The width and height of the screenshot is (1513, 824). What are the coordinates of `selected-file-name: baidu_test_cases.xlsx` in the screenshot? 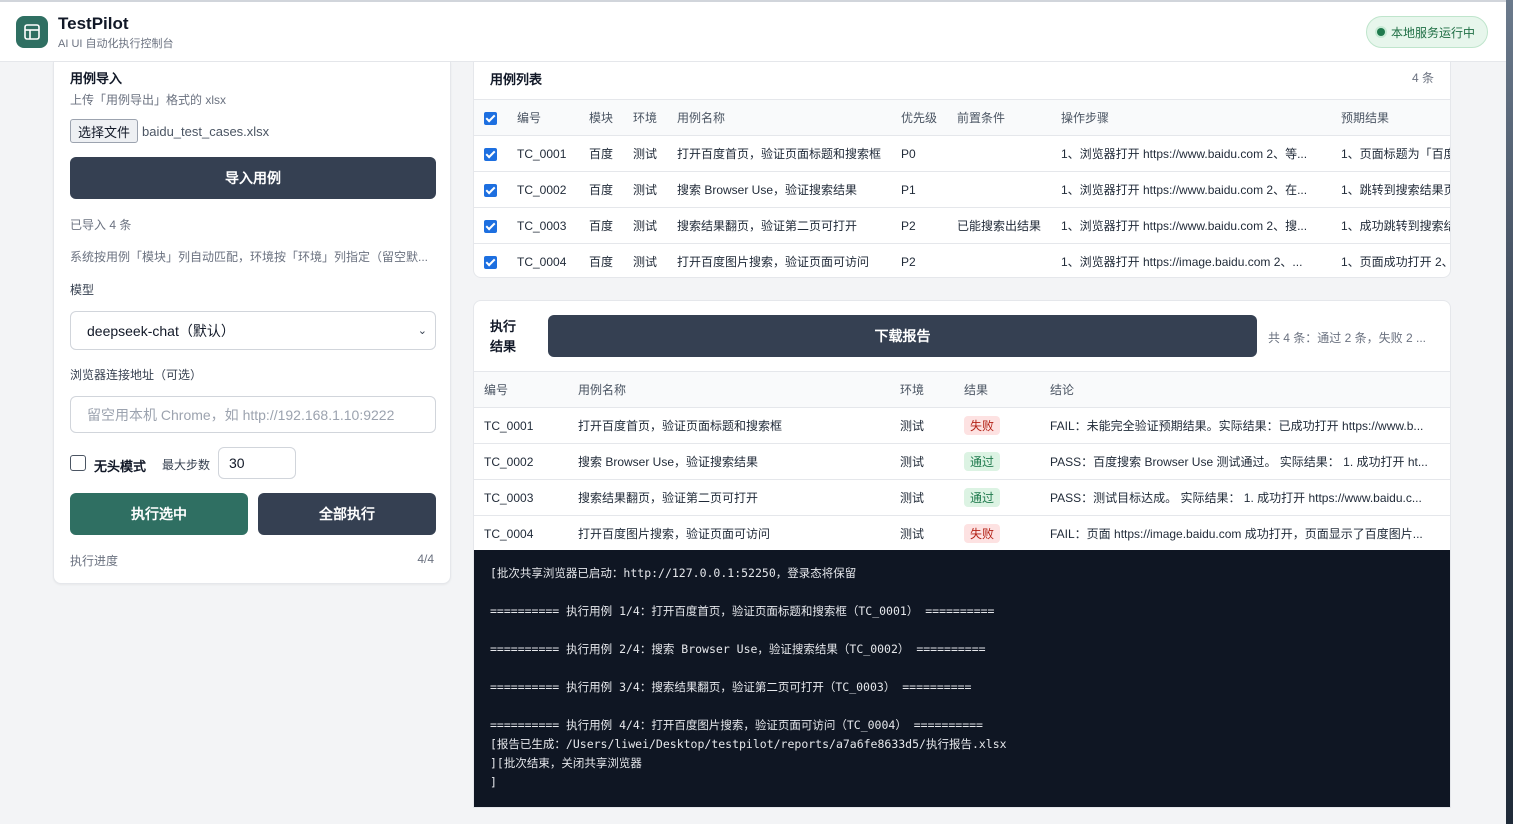 It's located at (206, 131).